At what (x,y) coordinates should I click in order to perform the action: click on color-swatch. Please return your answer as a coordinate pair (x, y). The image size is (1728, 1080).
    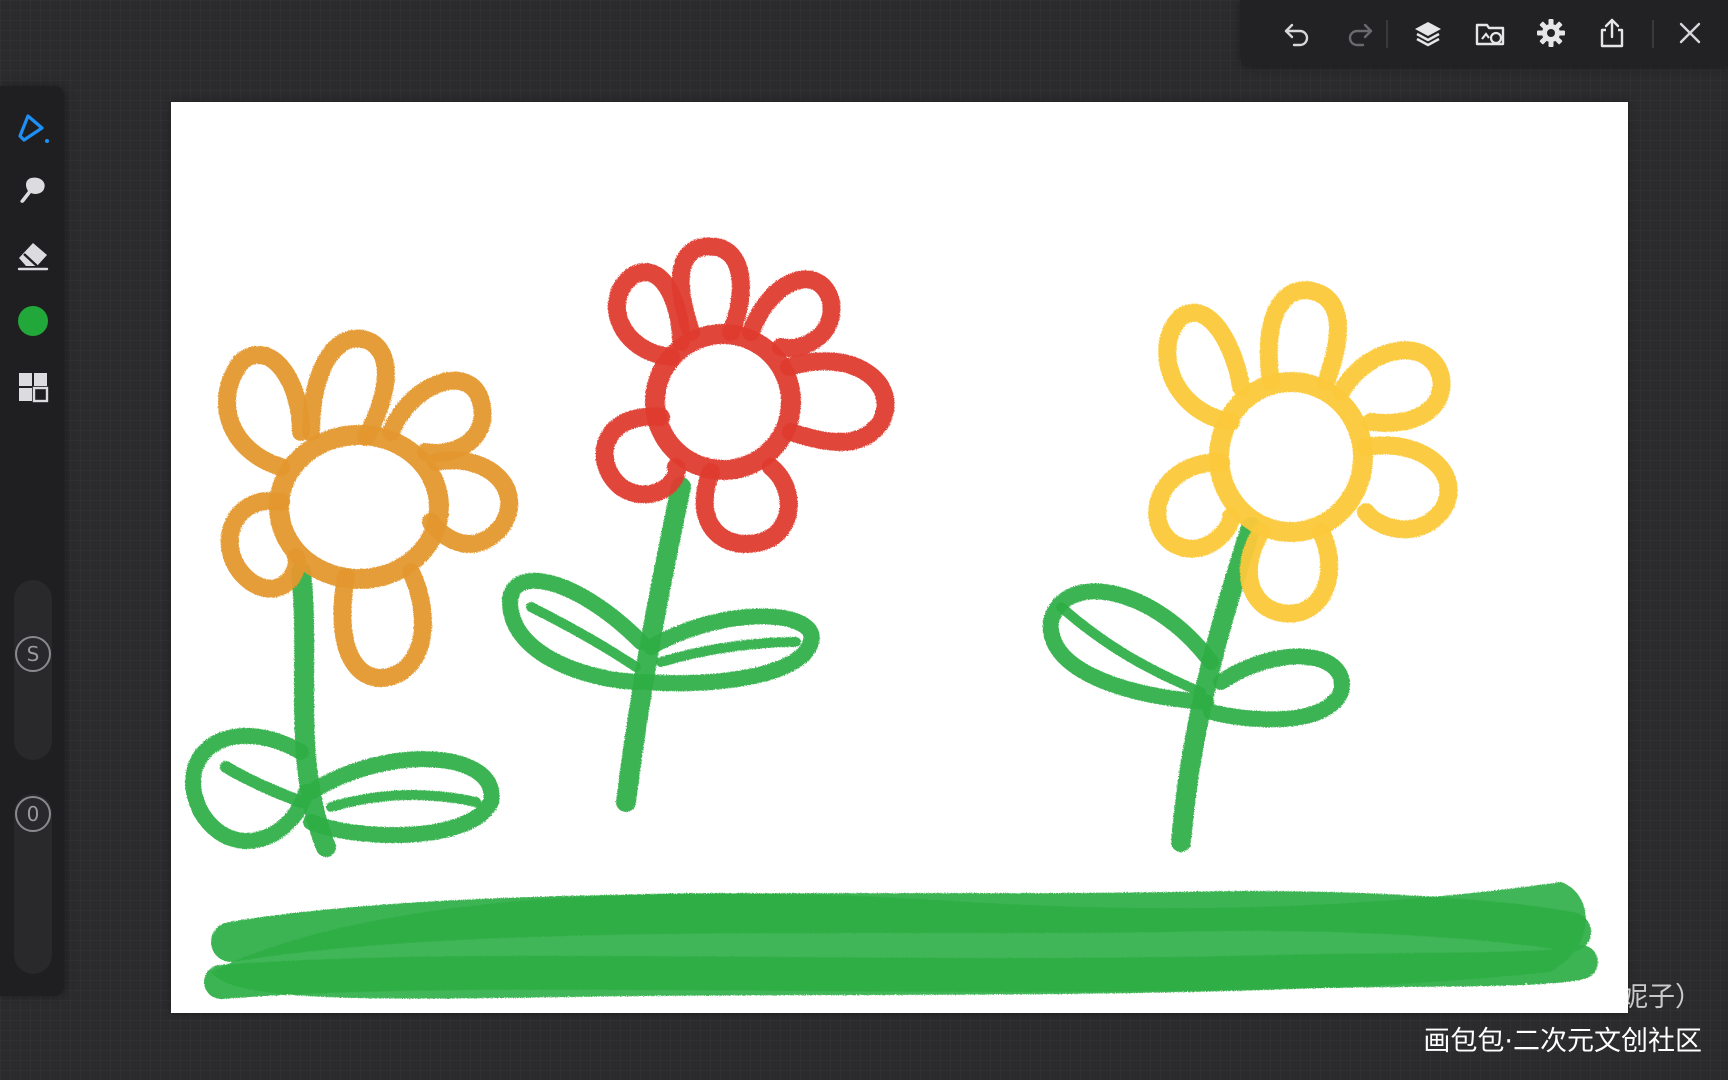
    Looking at the image, I should click on (33, 321).